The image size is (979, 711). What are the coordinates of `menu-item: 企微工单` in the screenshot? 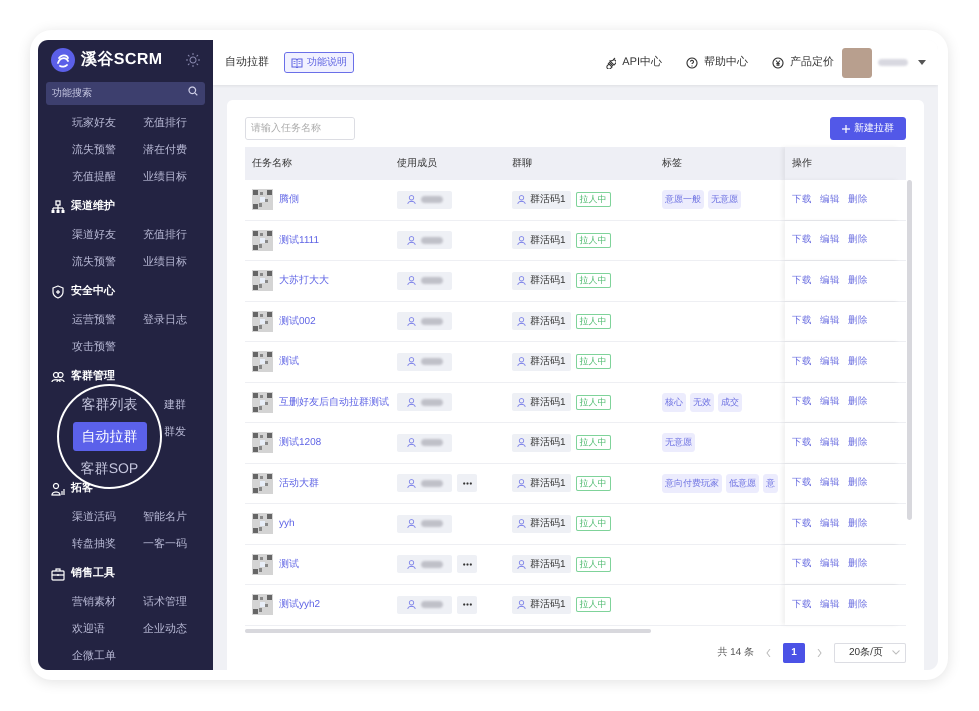 It's located at (94, 656).